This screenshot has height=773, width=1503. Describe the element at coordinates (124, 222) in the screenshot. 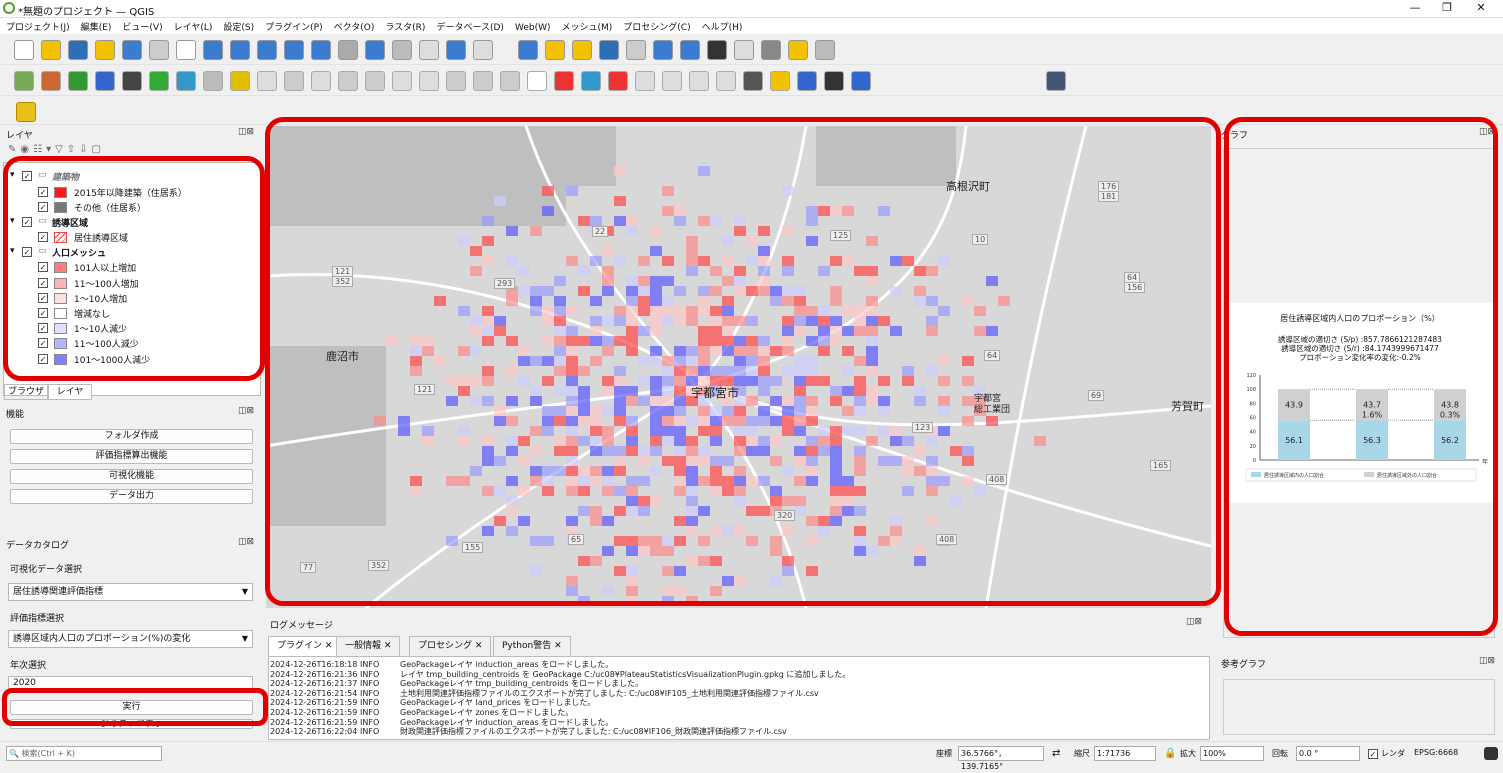

I see `layer-group: ▾✓▭誘導区域` at that location.